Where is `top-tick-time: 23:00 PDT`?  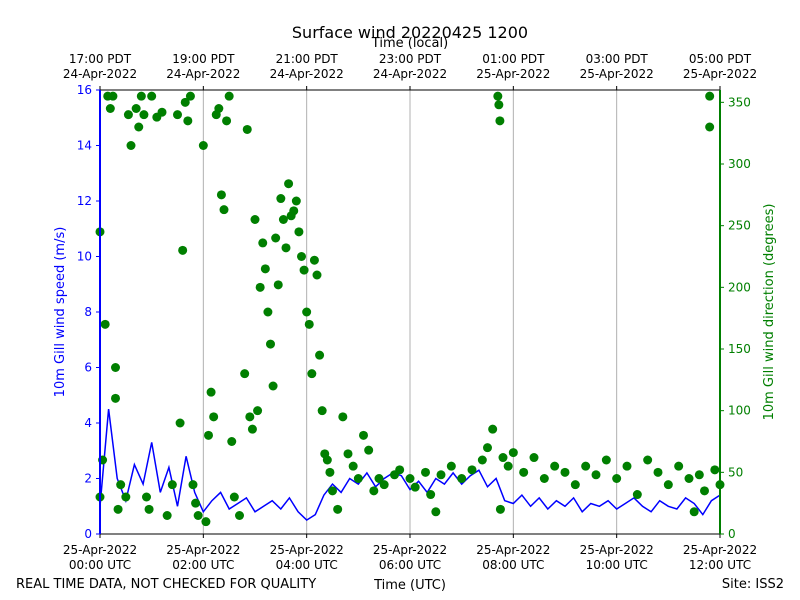
top-tick-time: 23:00 PDT is located at coordinates (410, 59).